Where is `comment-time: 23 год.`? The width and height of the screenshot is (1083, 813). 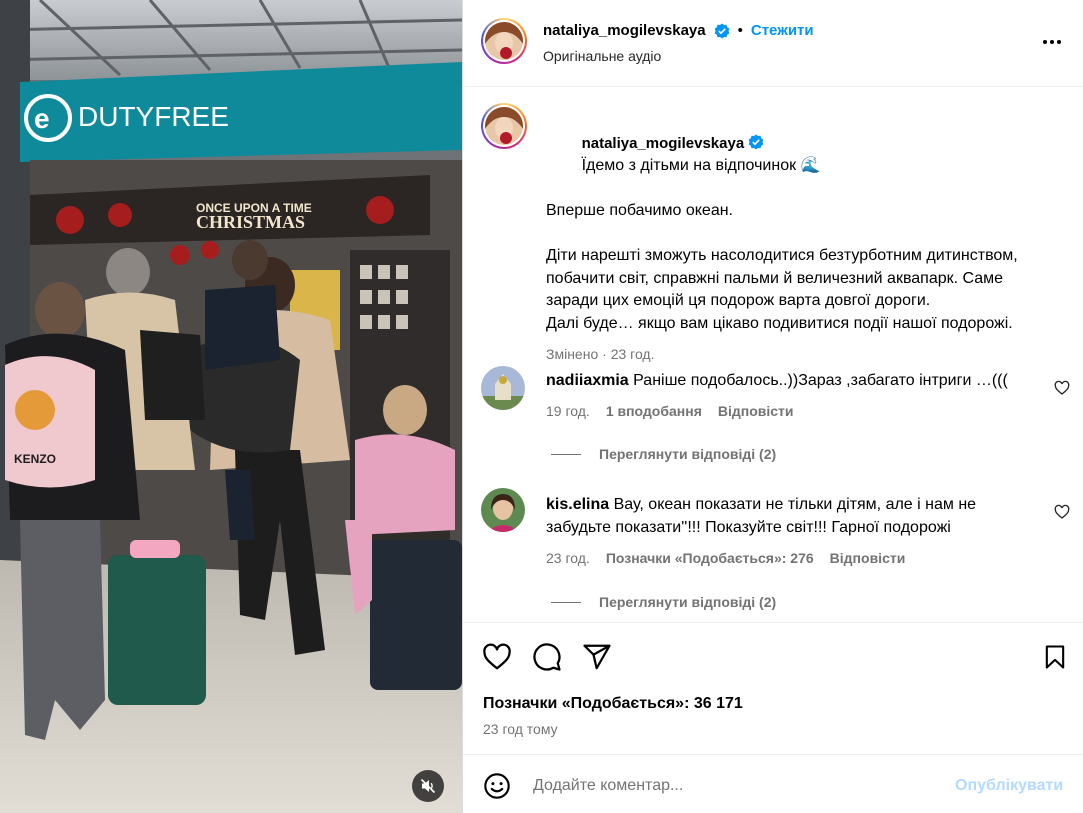
comment-time: 23 год. is located at coordinates (568, 558).